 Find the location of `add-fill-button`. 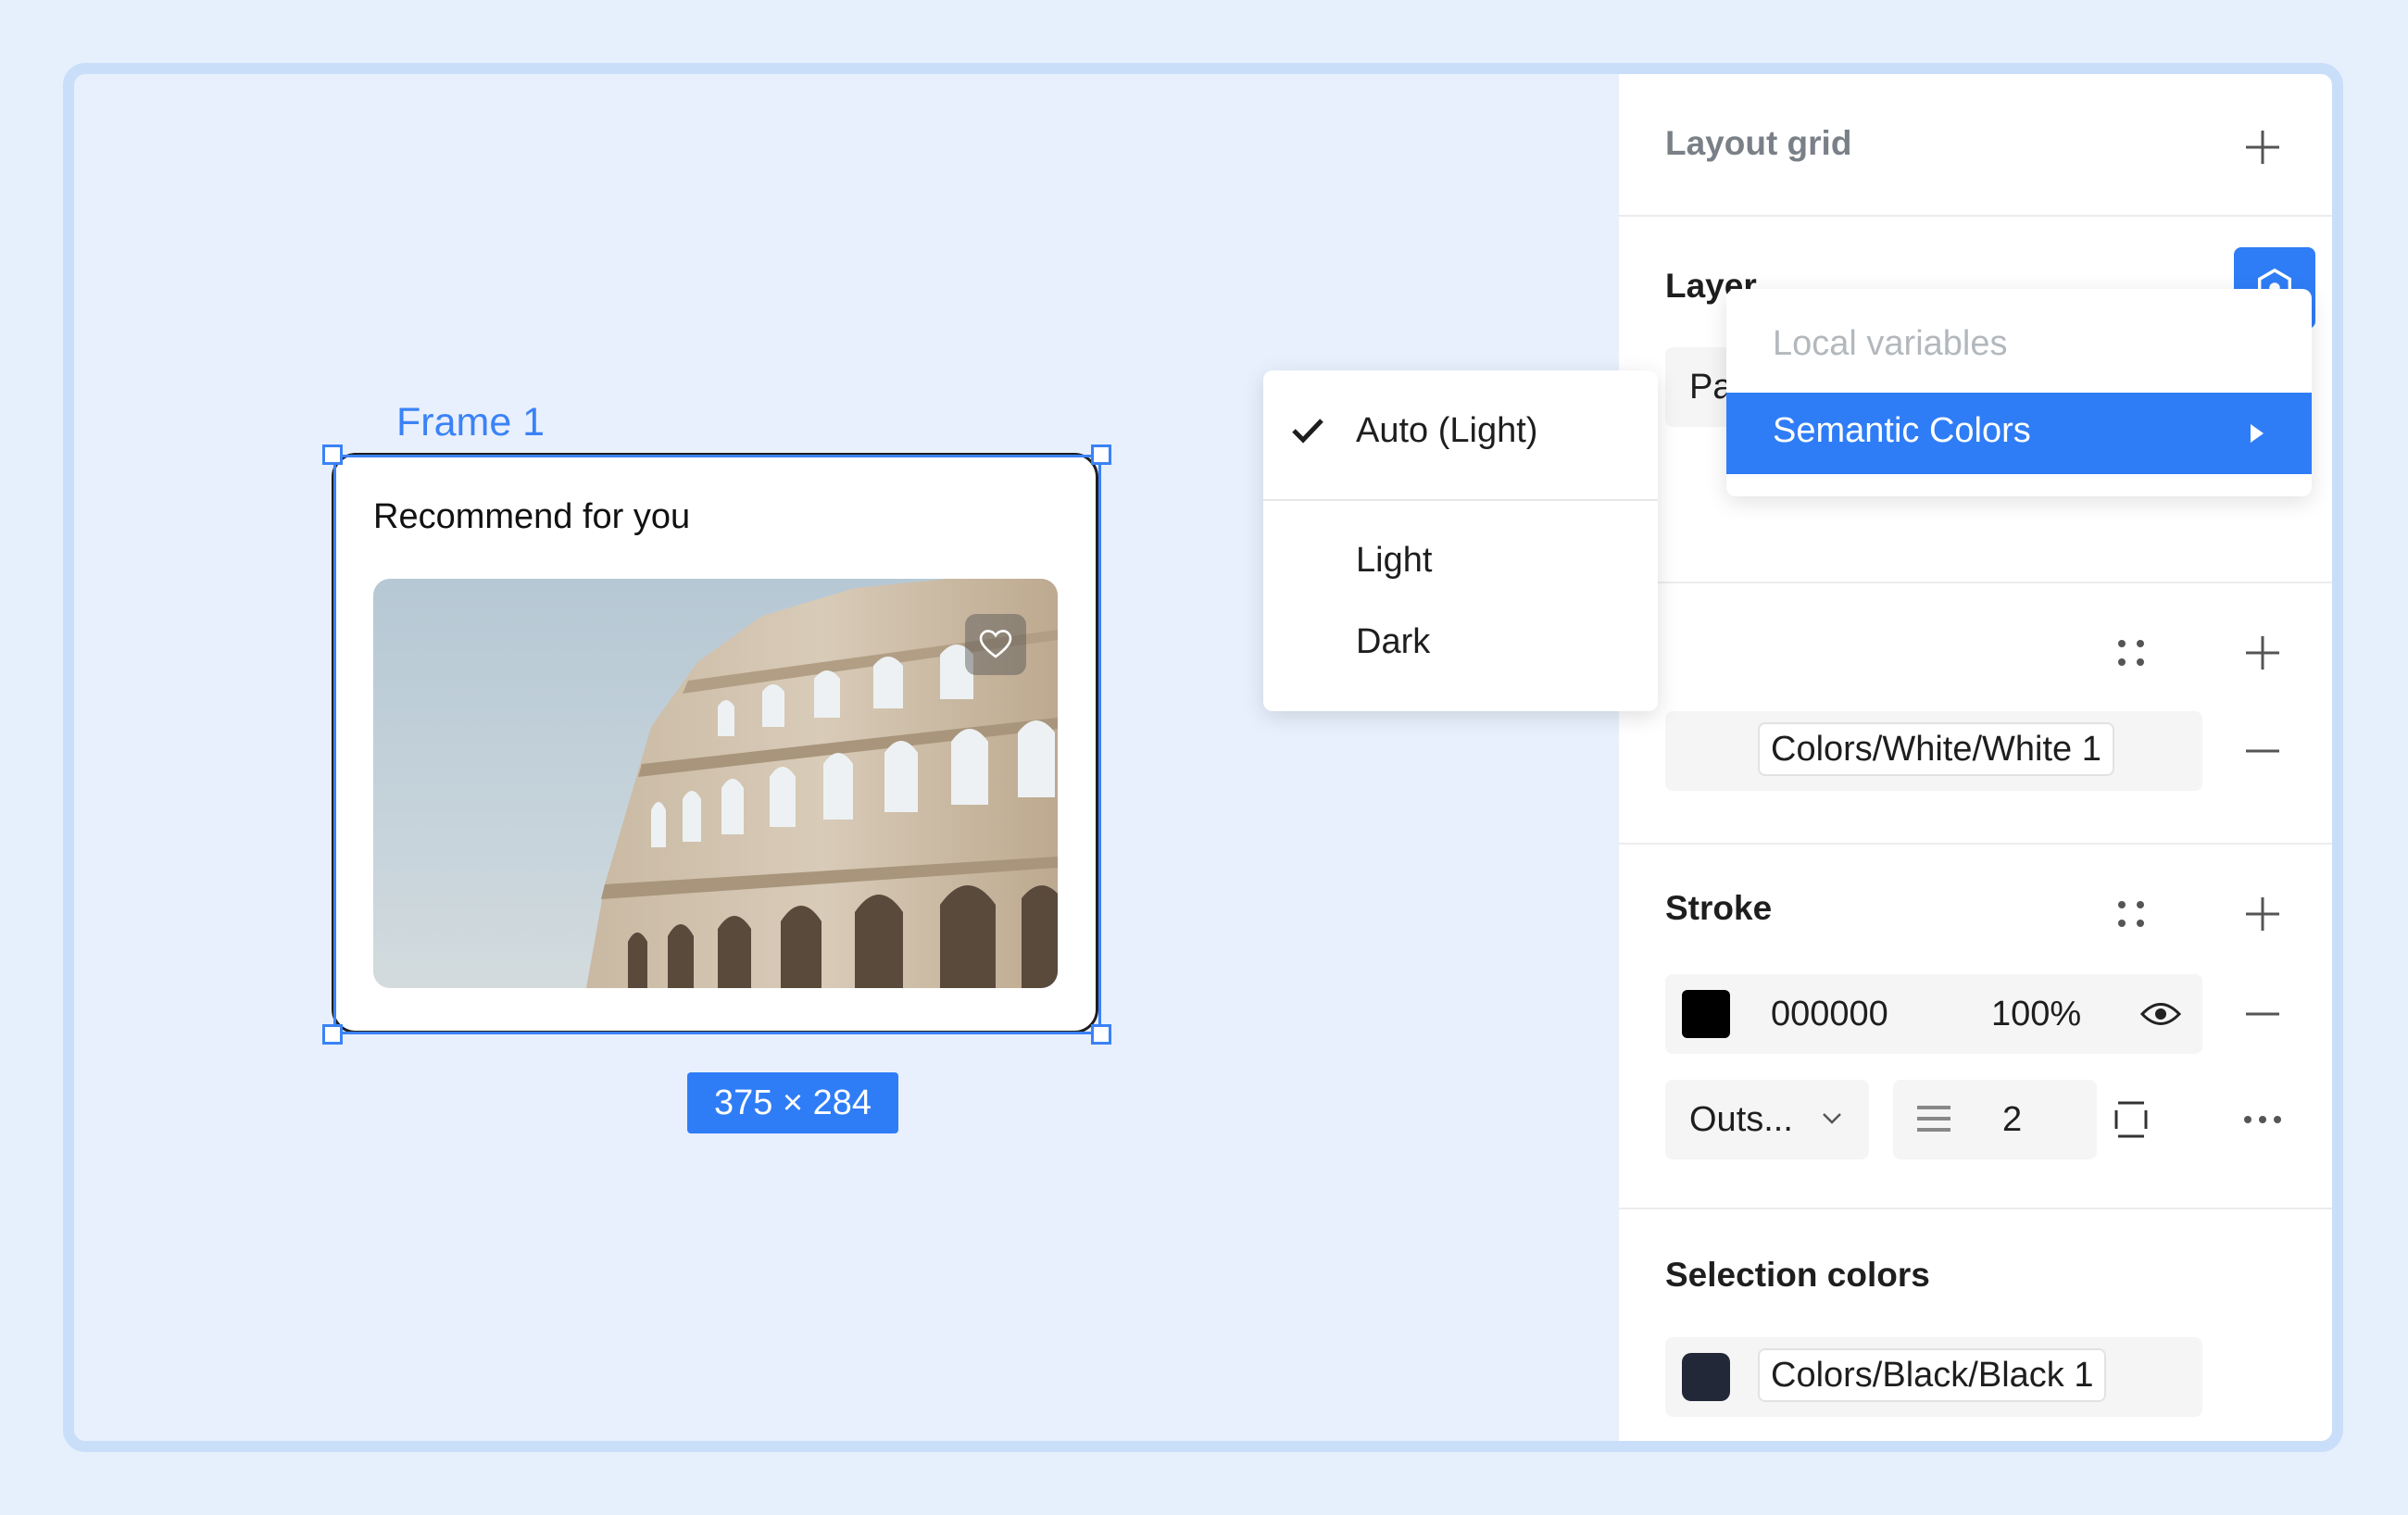

add-fill-button is located at coordinates (2262, 653).